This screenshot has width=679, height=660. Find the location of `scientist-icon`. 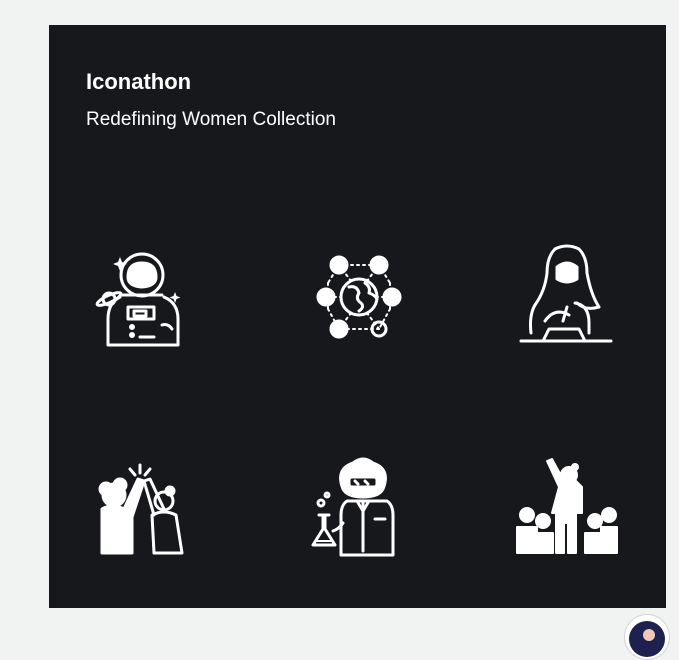

scientist-icon is located at coordinates (359, 505).